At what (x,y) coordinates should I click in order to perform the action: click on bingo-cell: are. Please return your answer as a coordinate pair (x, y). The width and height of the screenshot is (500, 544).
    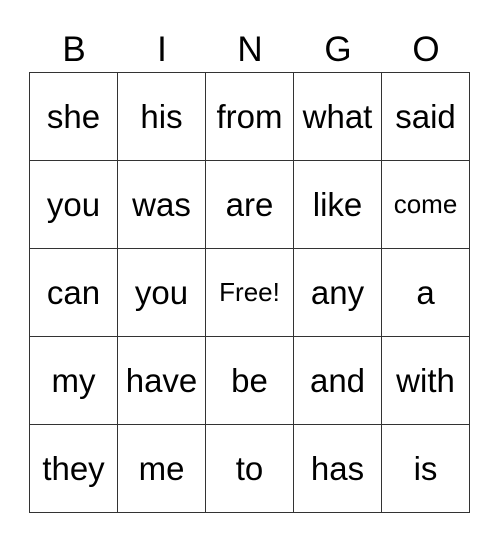
    Looking at the image, I should click on (250, 205).